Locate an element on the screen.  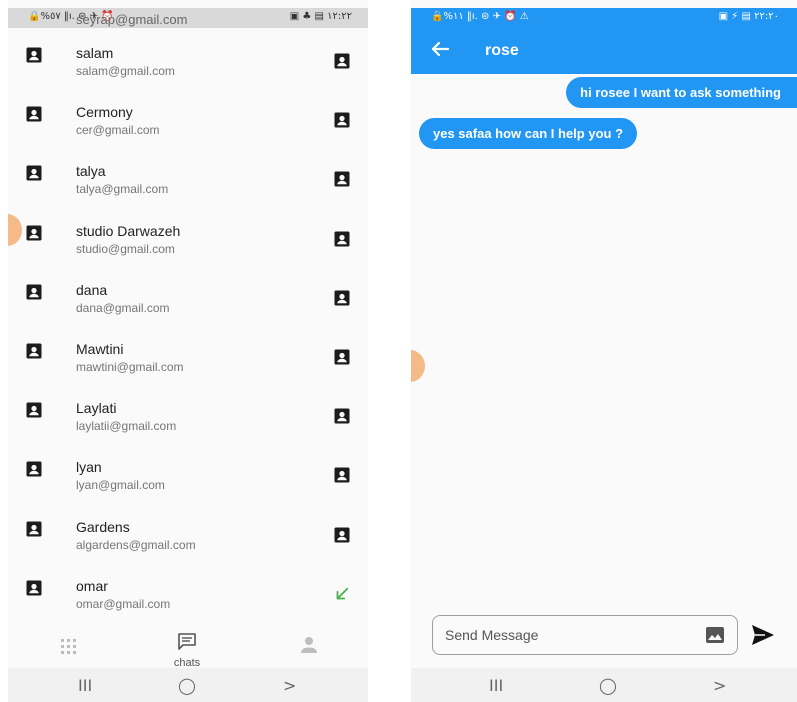
apps-grid-icon is located at coordinates (69, 647).